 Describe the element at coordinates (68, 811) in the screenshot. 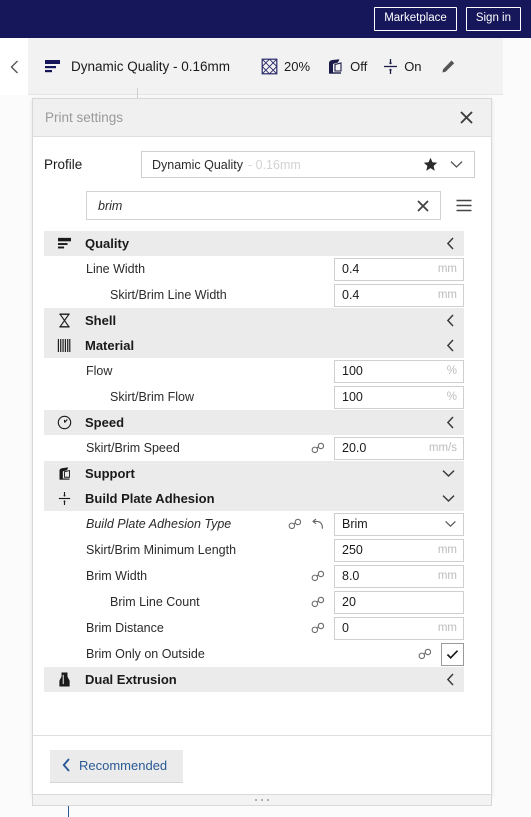

I see `model-tail-line` at that location.